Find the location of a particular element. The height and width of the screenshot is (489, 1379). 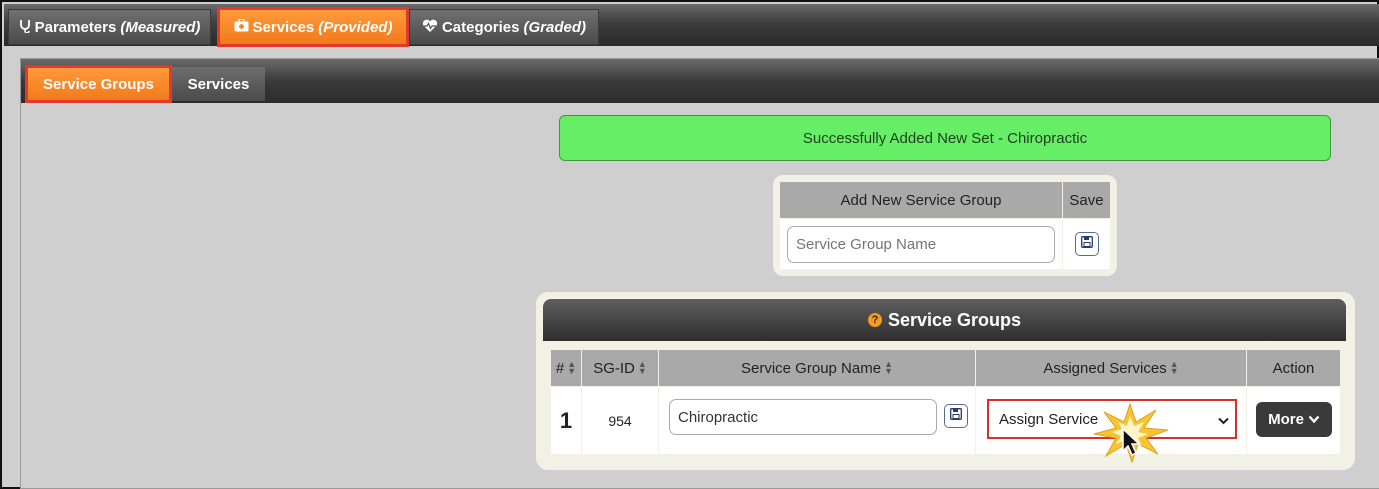

tab-services: Services (Provided) is located at coordinates (313, 27).